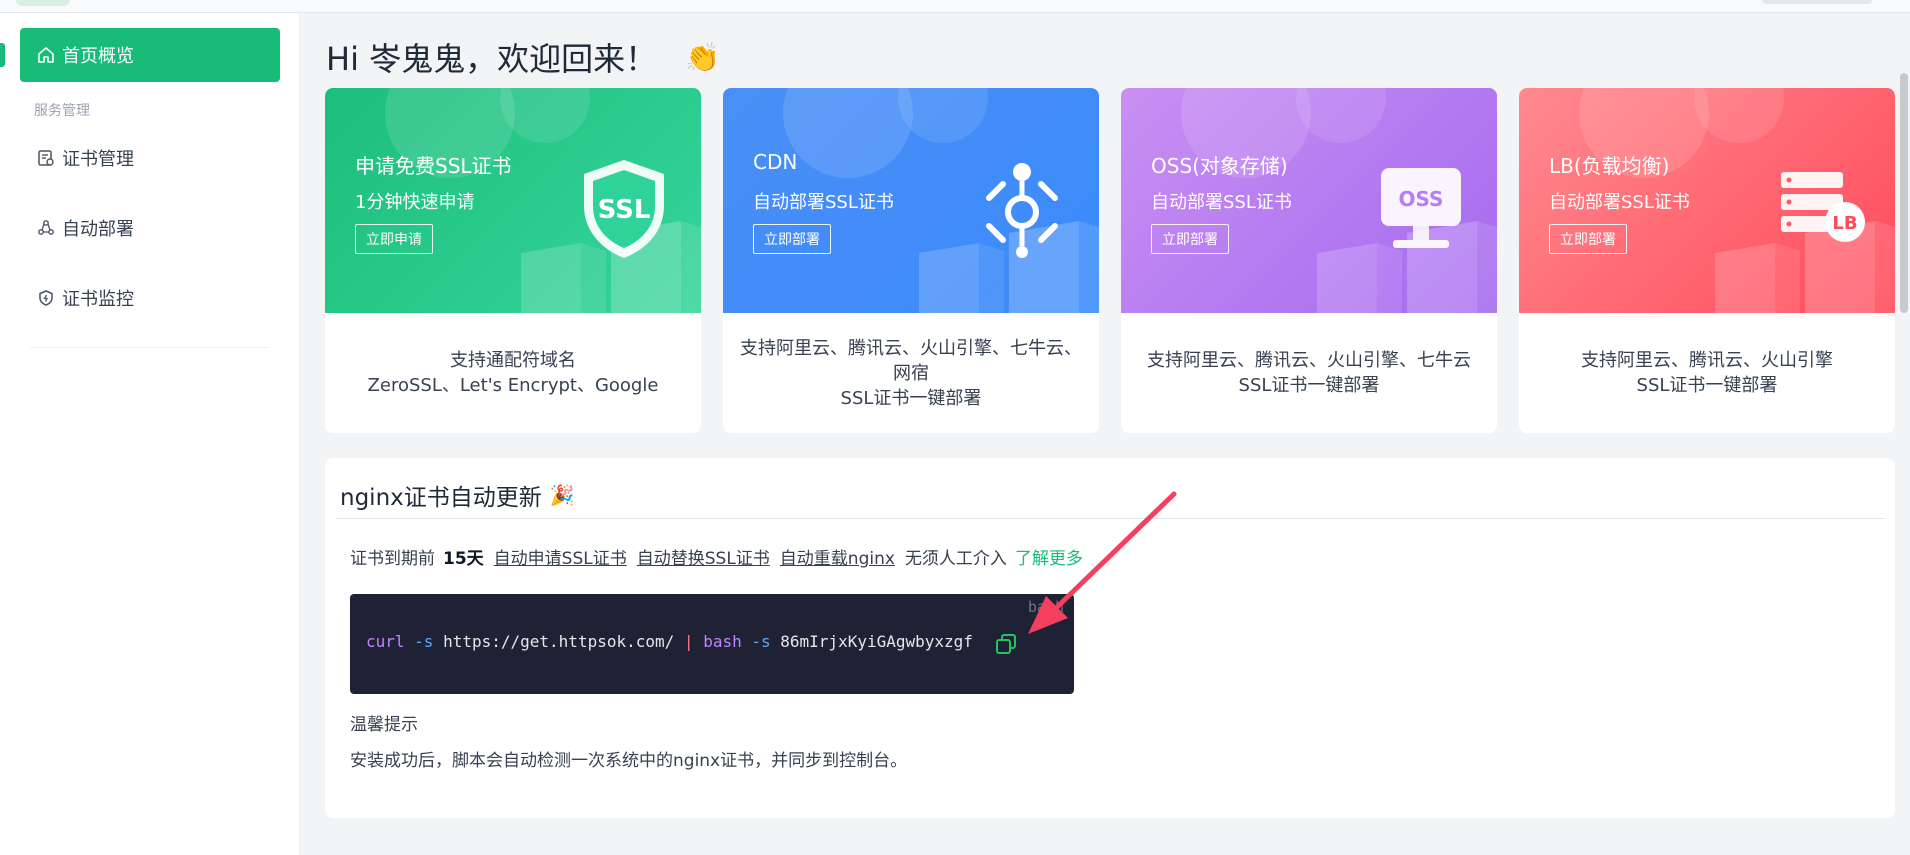 Image resolution: width=1910 pixels, height=855 pixels. Describe the element at coordinates (385, 641) in the screenshot. I see `code-token-cmd: curl` at that location.